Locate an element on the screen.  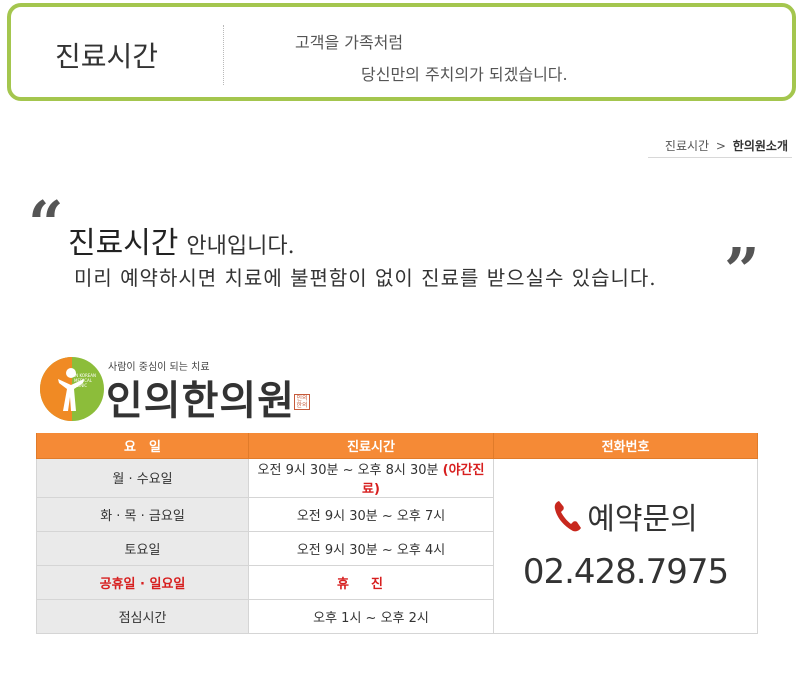
page-title: 진료시간 is located at coordinates (107, 56).